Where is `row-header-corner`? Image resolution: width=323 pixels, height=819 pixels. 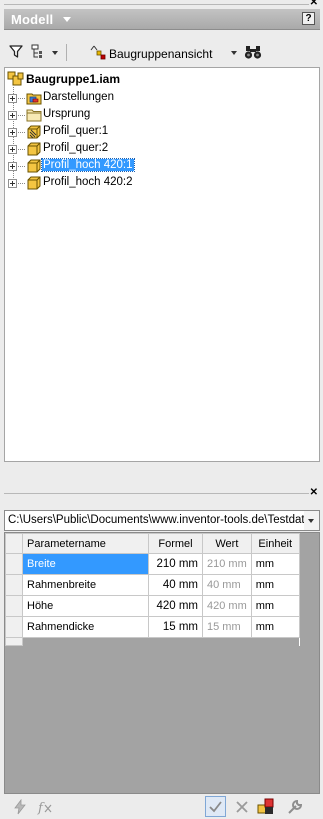 row-header-corner is located at coordinates (14, 543).